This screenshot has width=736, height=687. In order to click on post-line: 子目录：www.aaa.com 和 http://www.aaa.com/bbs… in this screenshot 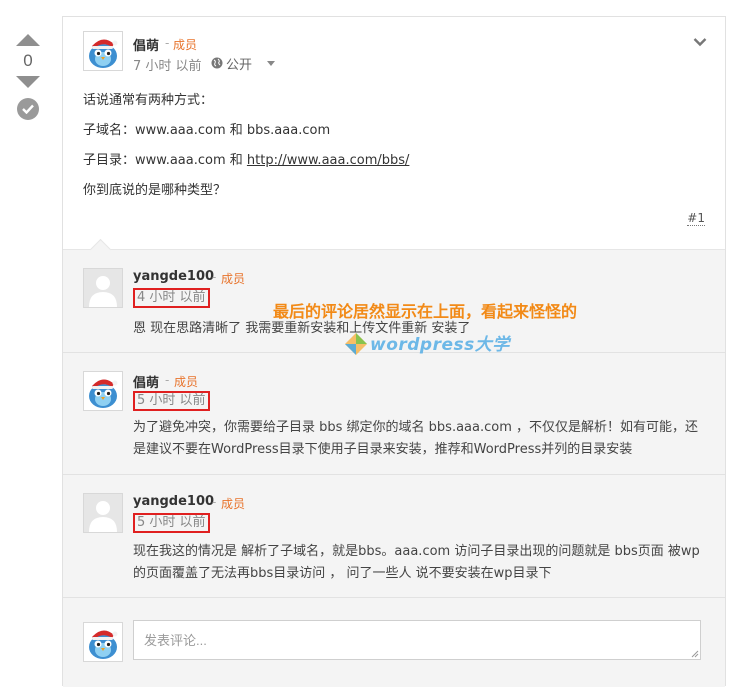, I will do `click(246, 158)`.